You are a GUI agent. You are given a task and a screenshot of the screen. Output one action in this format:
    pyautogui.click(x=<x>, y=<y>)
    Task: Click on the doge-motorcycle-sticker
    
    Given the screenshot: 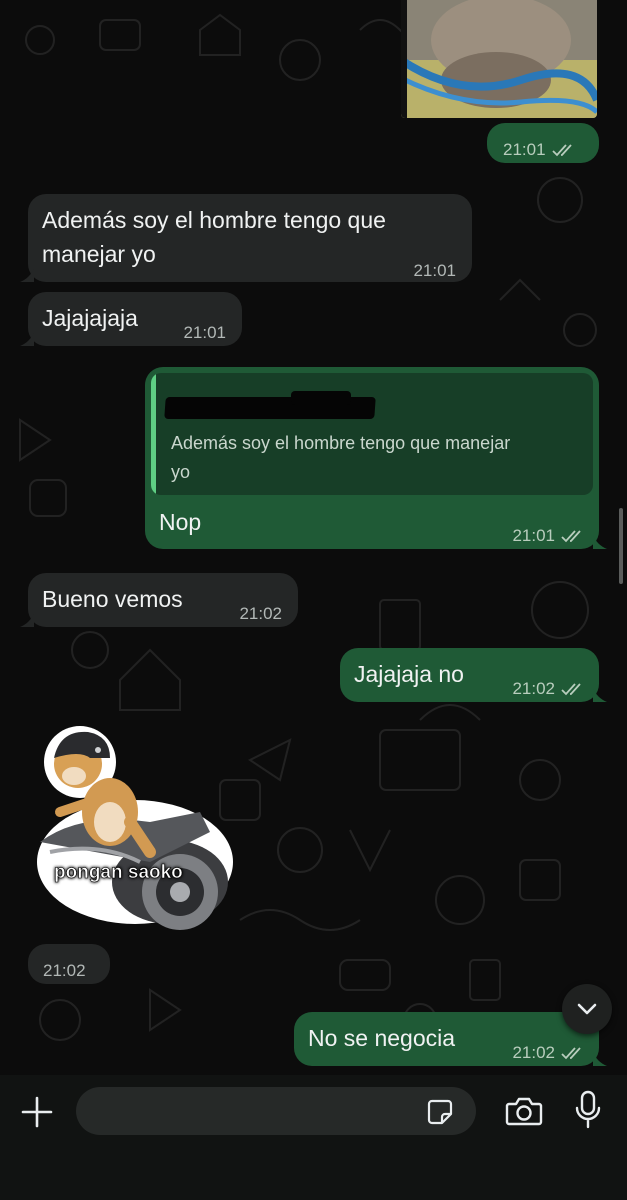 What is the action you would take?
    pyautogui.click(x=135, y=828)
    